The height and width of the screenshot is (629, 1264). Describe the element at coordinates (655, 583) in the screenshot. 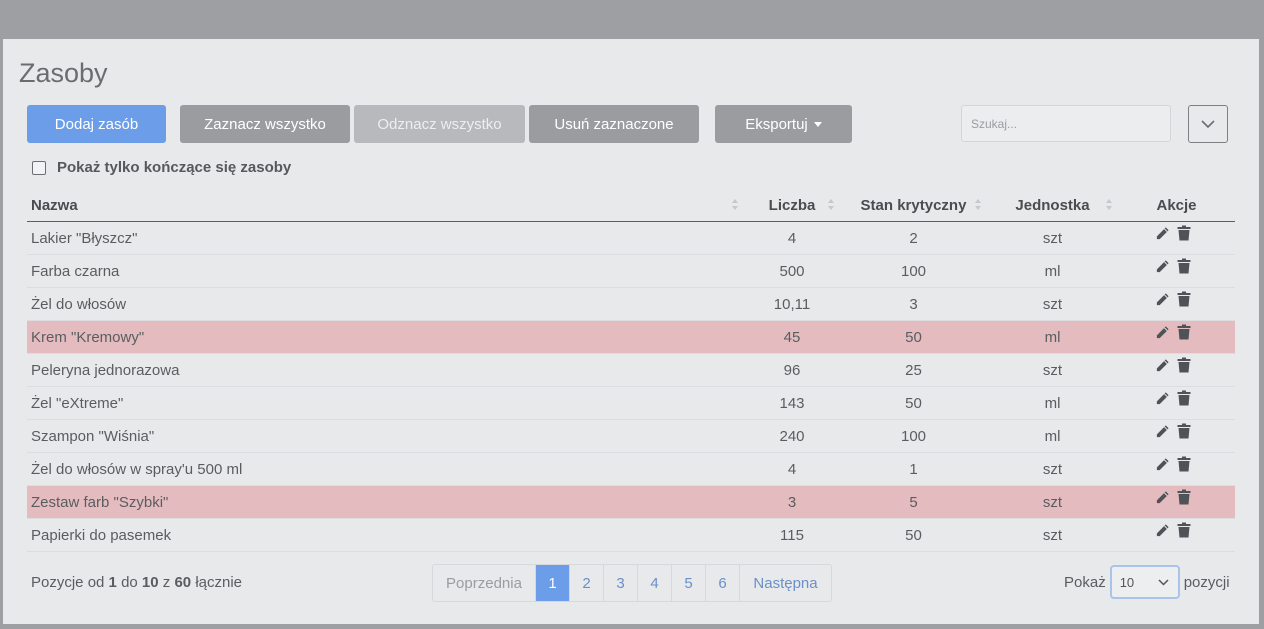

I see `page-button-4: 4` at that location.